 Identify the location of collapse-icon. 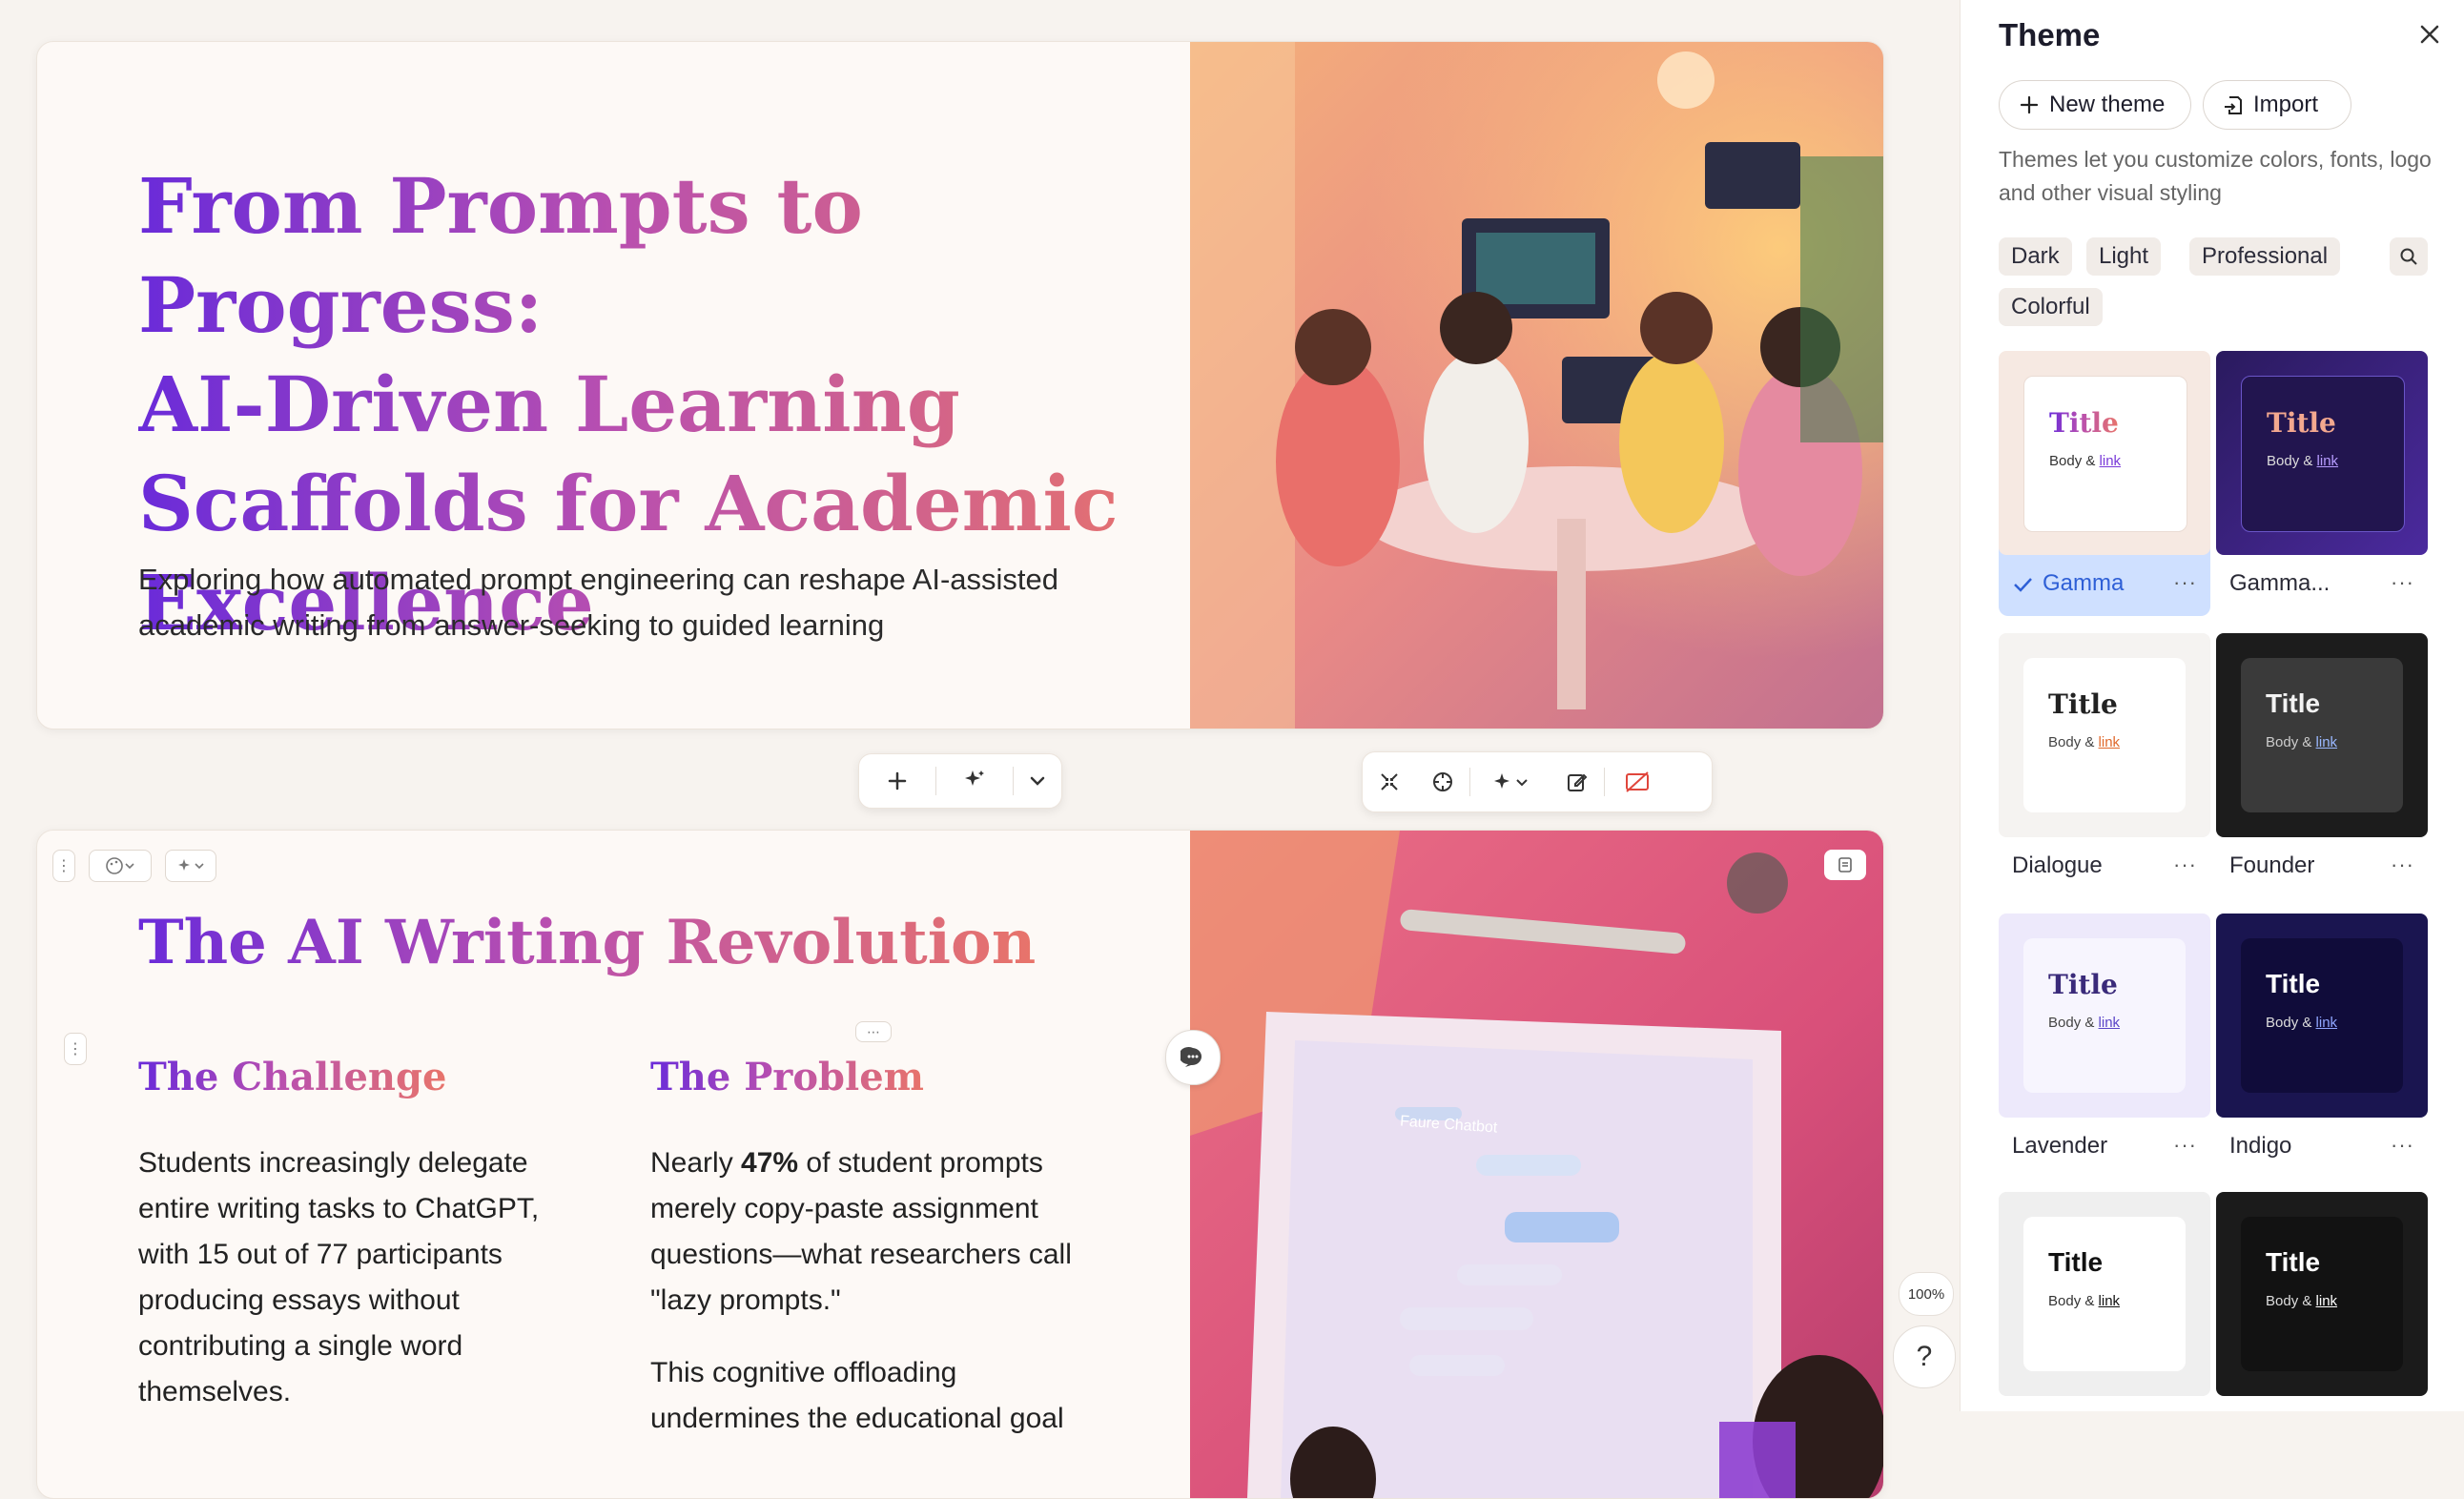
(1389, 782).